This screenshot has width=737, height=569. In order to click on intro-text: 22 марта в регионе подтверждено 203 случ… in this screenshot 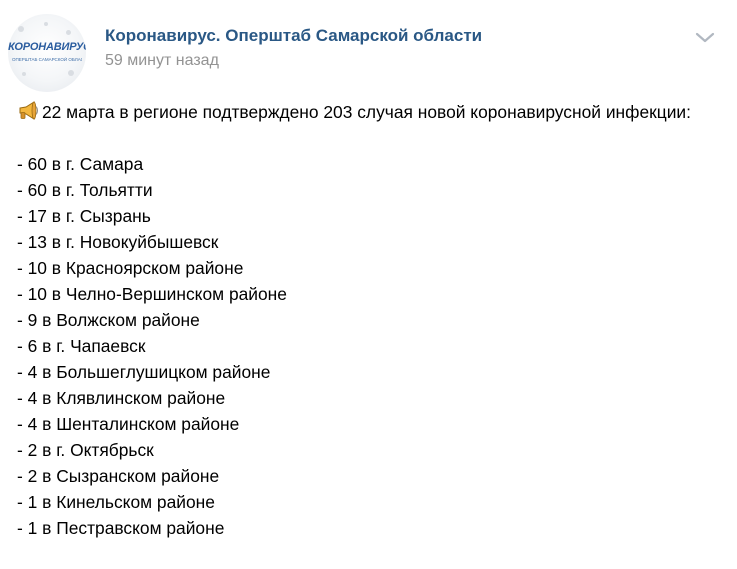, I will do `click(366, 112)`.